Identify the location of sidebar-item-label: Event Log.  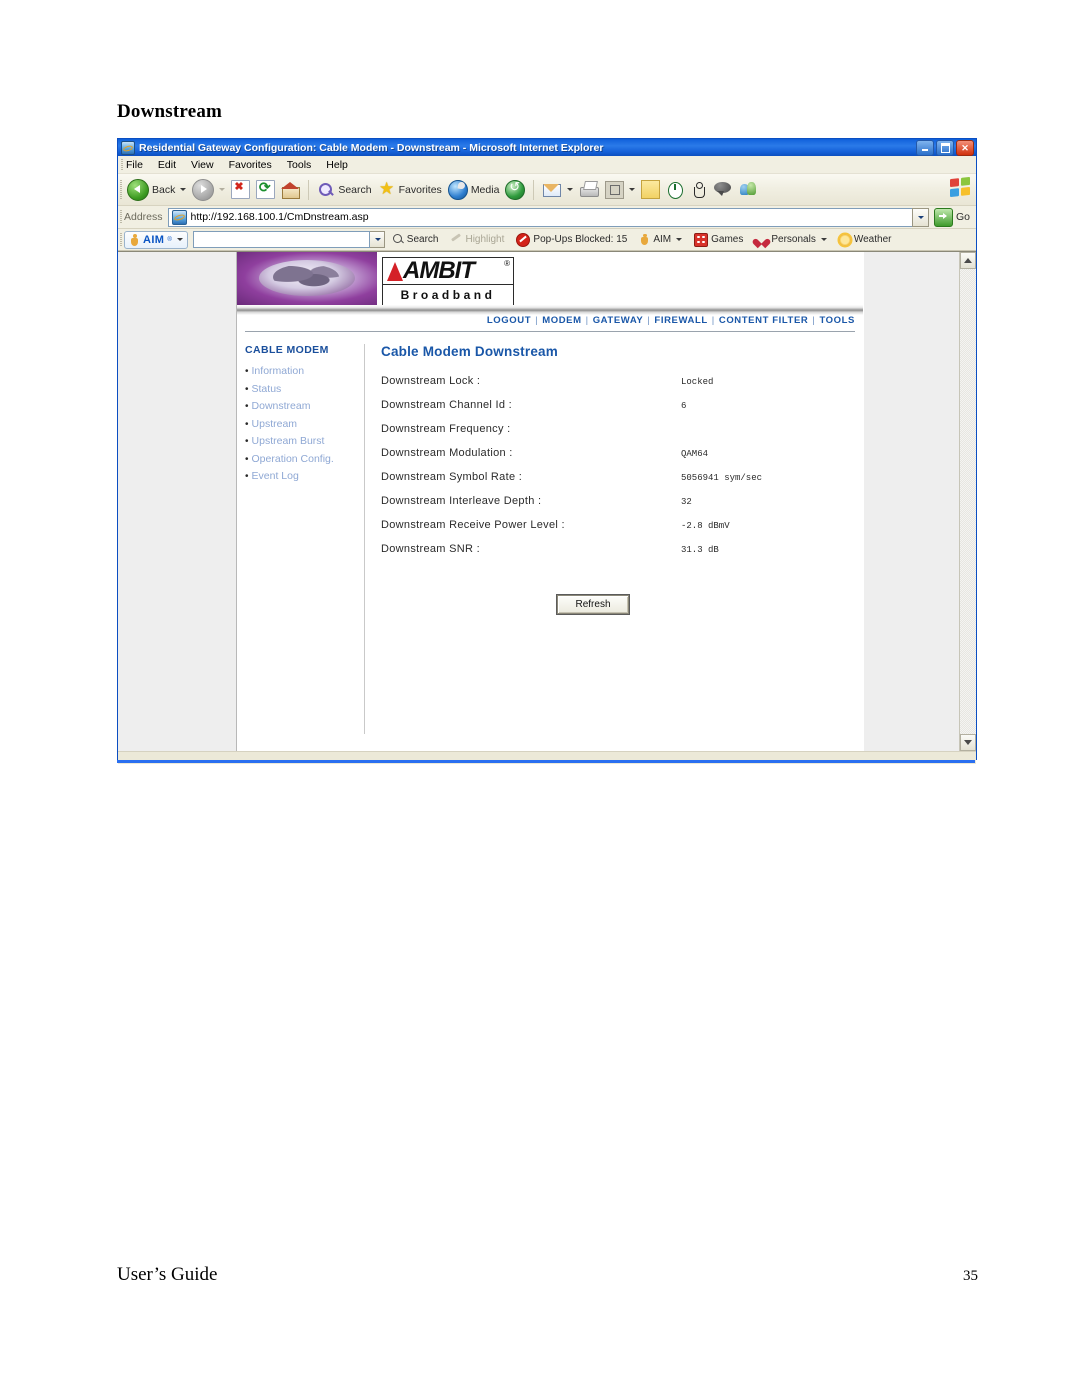
(275, 476).